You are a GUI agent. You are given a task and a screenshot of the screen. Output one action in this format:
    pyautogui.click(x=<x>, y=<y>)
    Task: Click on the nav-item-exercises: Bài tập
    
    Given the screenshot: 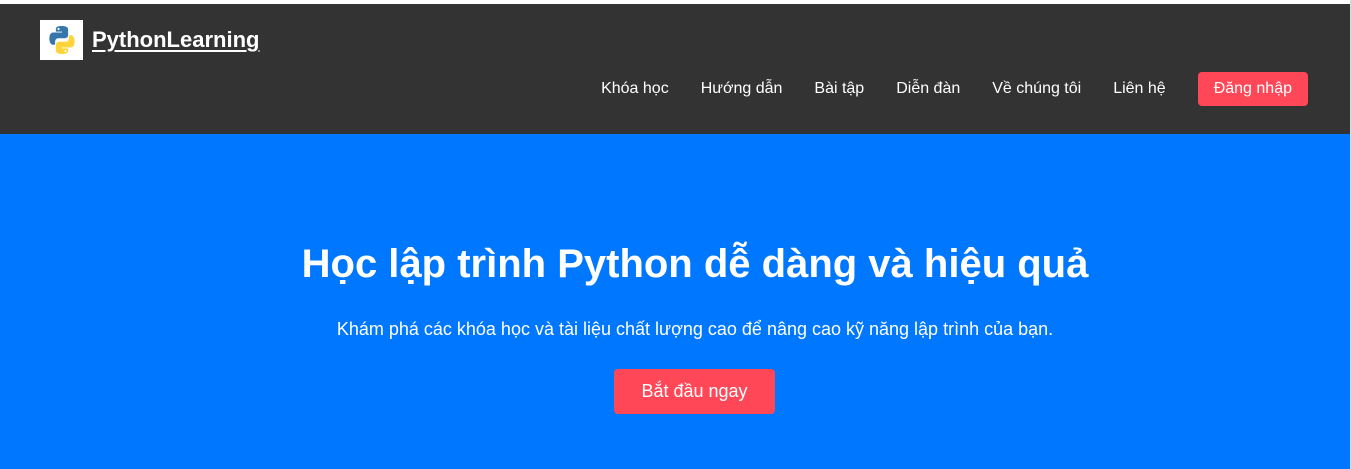 What is the action you would take?
    pyautogui.click(x=839, y=89)
    